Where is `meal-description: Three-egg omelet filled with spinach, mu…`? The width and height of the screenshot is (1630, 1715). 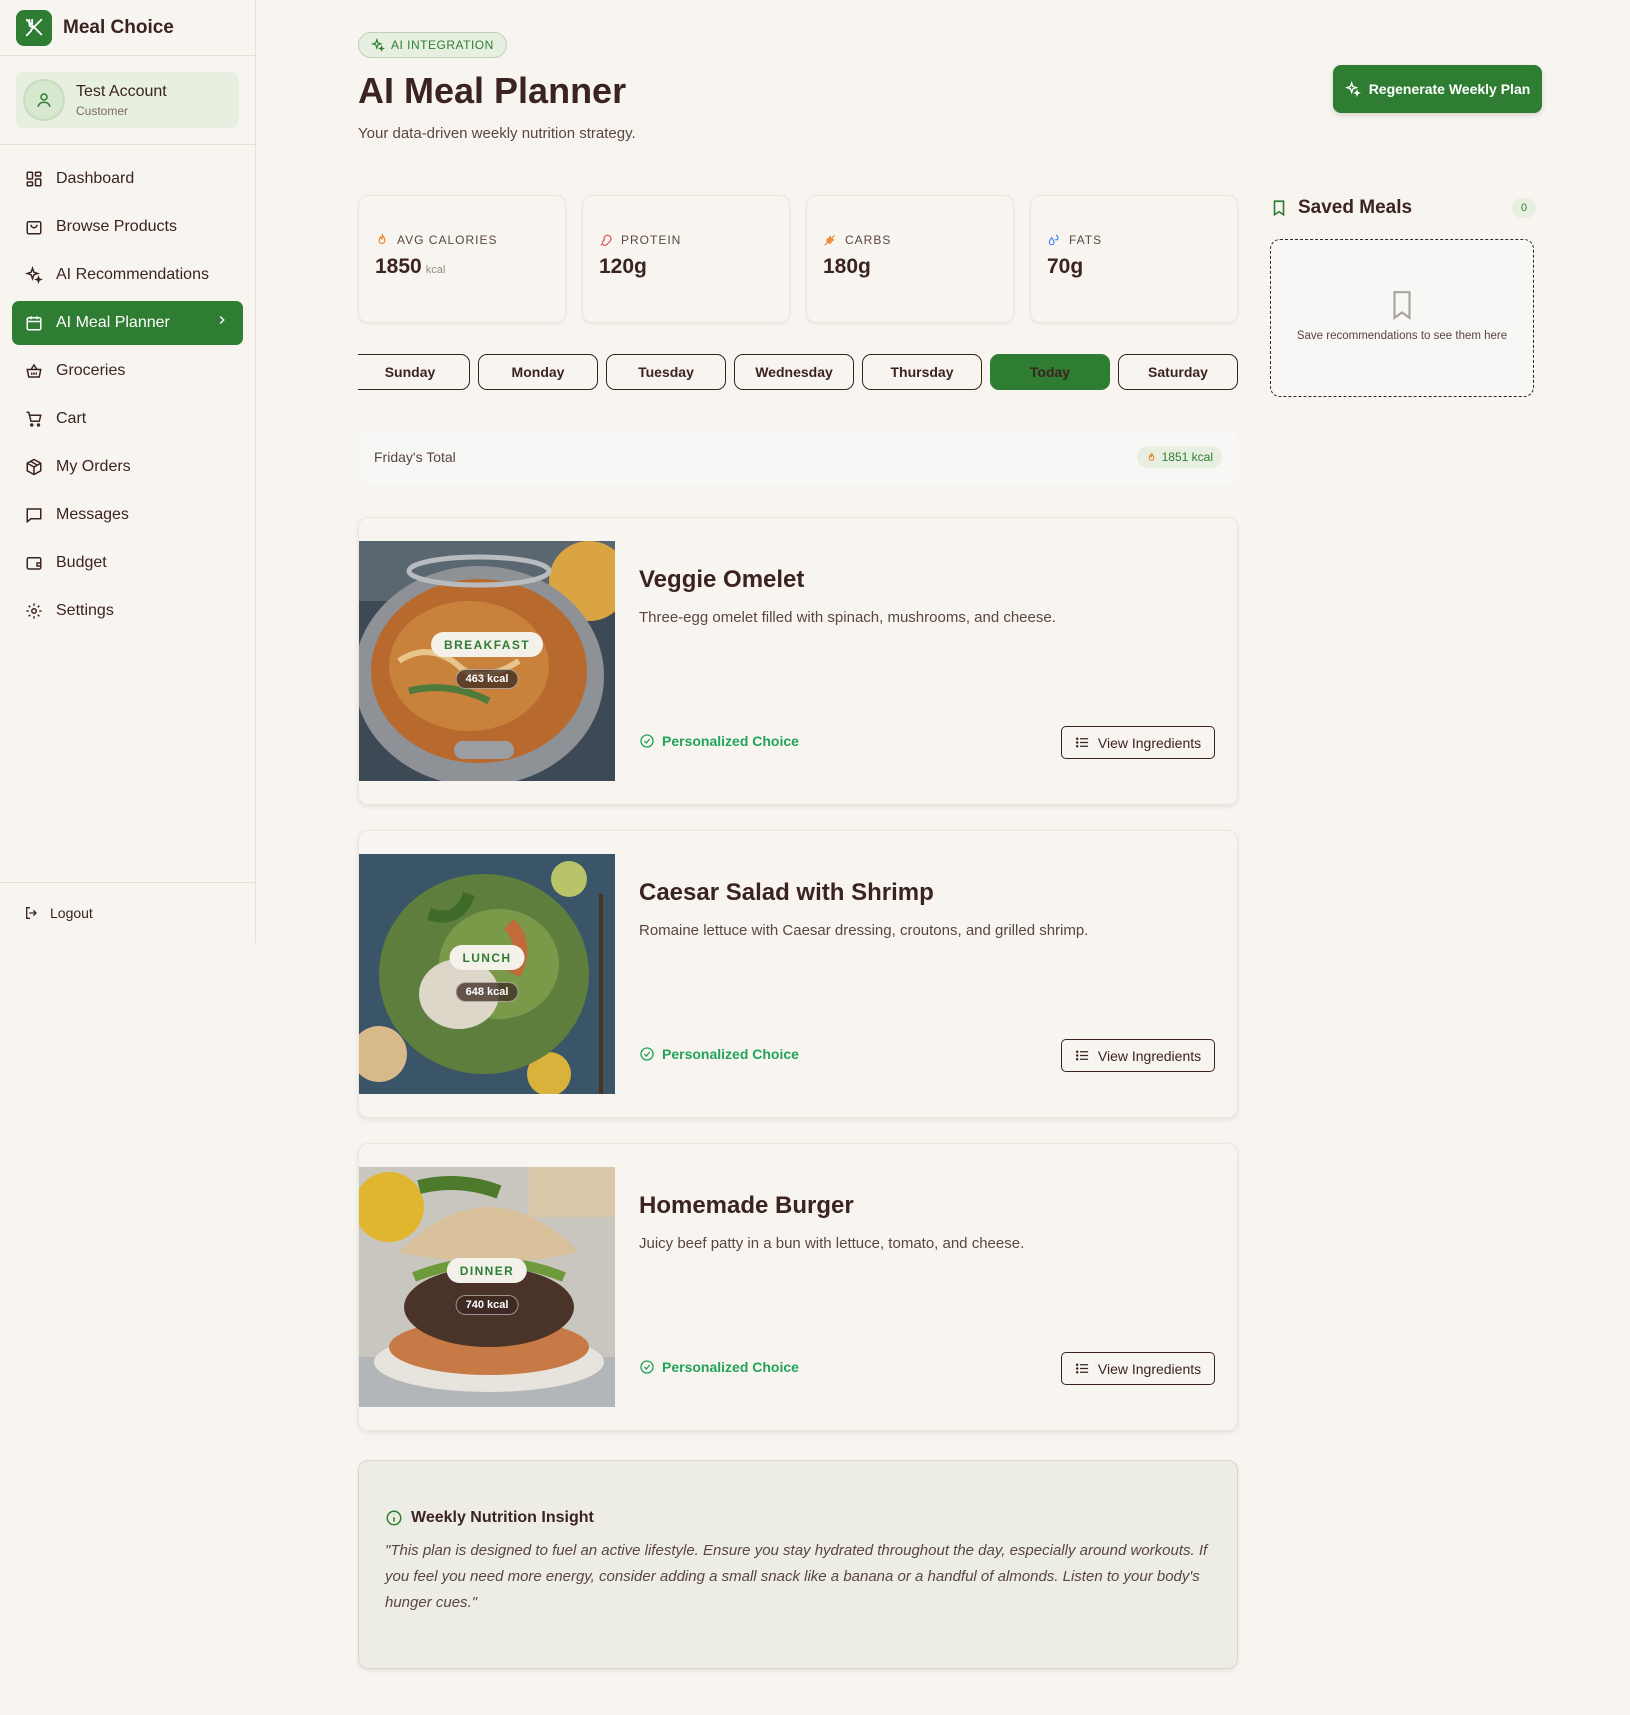
meal-description: Three-egg omelet filled with spinach, mu… is located at coordinates (847, 617).